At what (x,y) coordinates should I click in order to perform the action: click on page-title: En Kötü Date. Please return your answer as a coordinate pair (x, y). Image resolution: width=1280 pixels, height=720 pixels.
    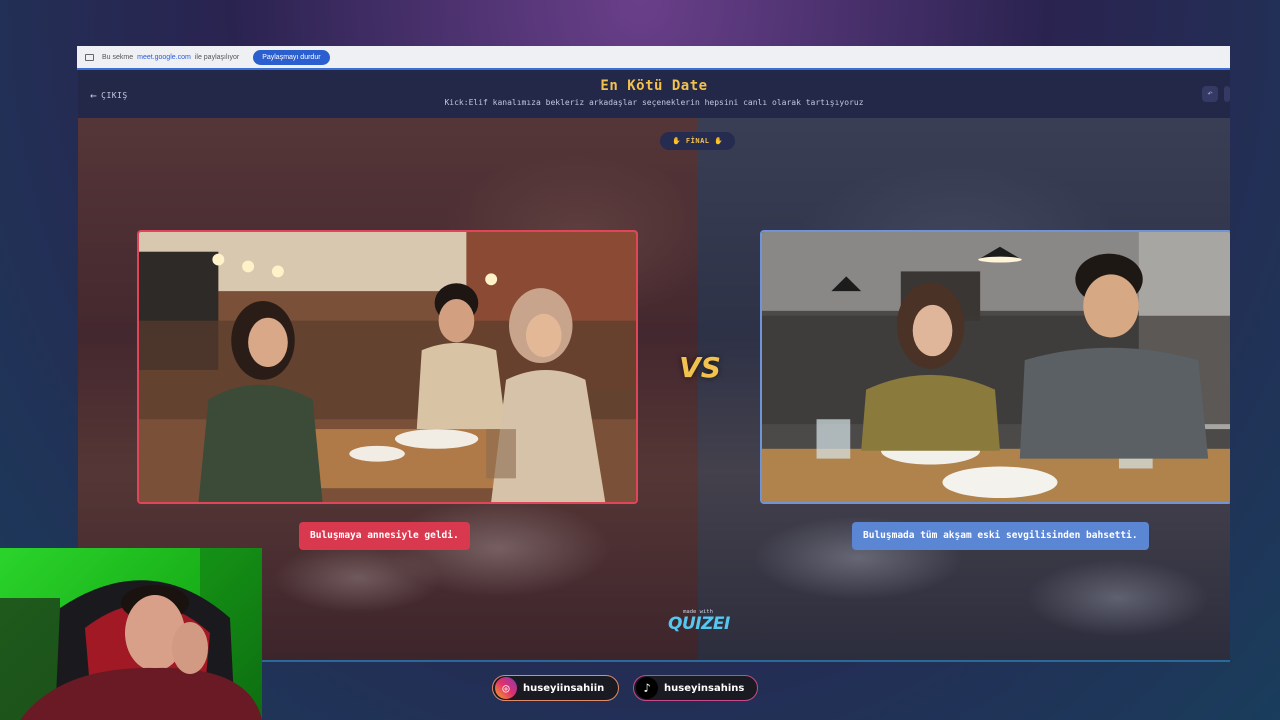
    Looking at the image, I should click on (654, 86).